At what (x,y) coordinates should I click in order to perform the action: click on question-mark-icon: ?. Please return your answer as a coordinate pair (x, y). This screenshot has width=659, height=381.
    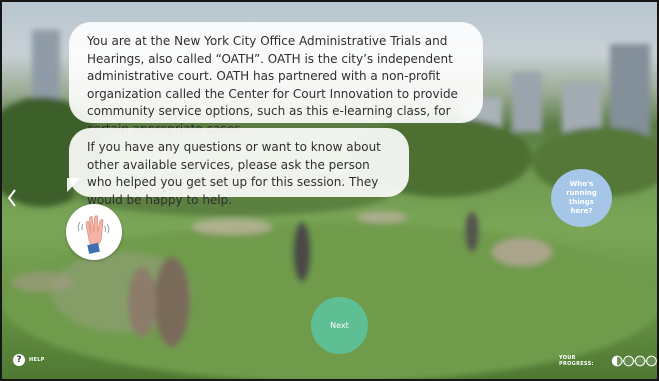
    Looking at the image, I should click on (19, 360).